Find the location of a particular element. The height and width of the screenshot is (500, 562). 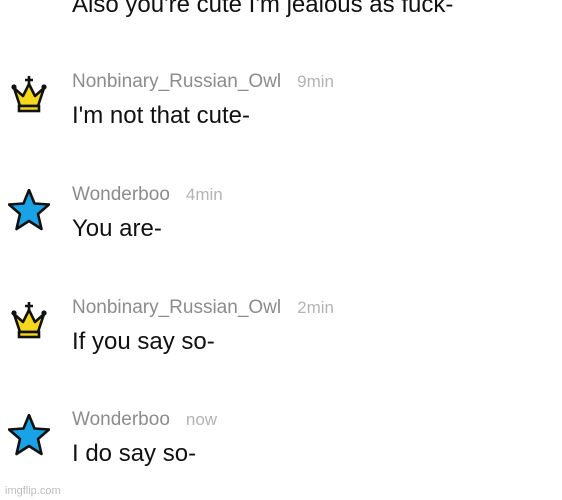

timestamp: 9min is located at coordinates (315, 81).